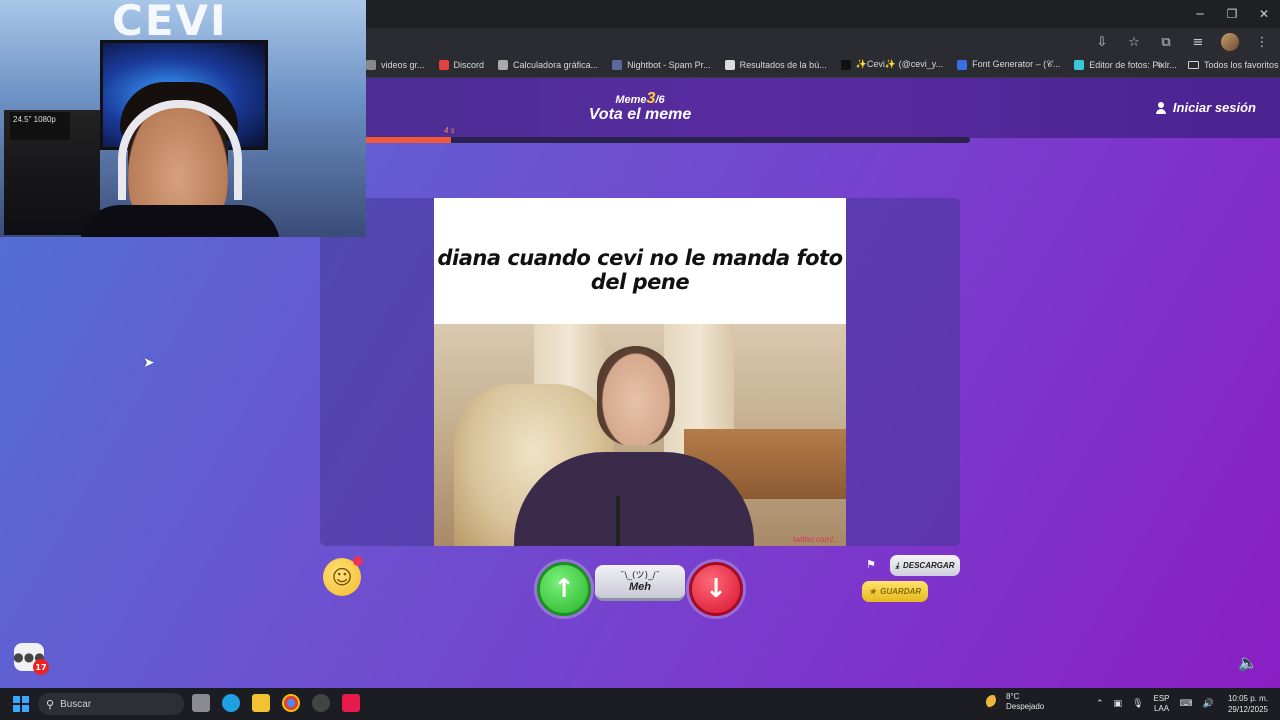 The height and width of the screenshot is (720, 1280). I want to click on media-controls-icon: ≡, so click(1198, 42).